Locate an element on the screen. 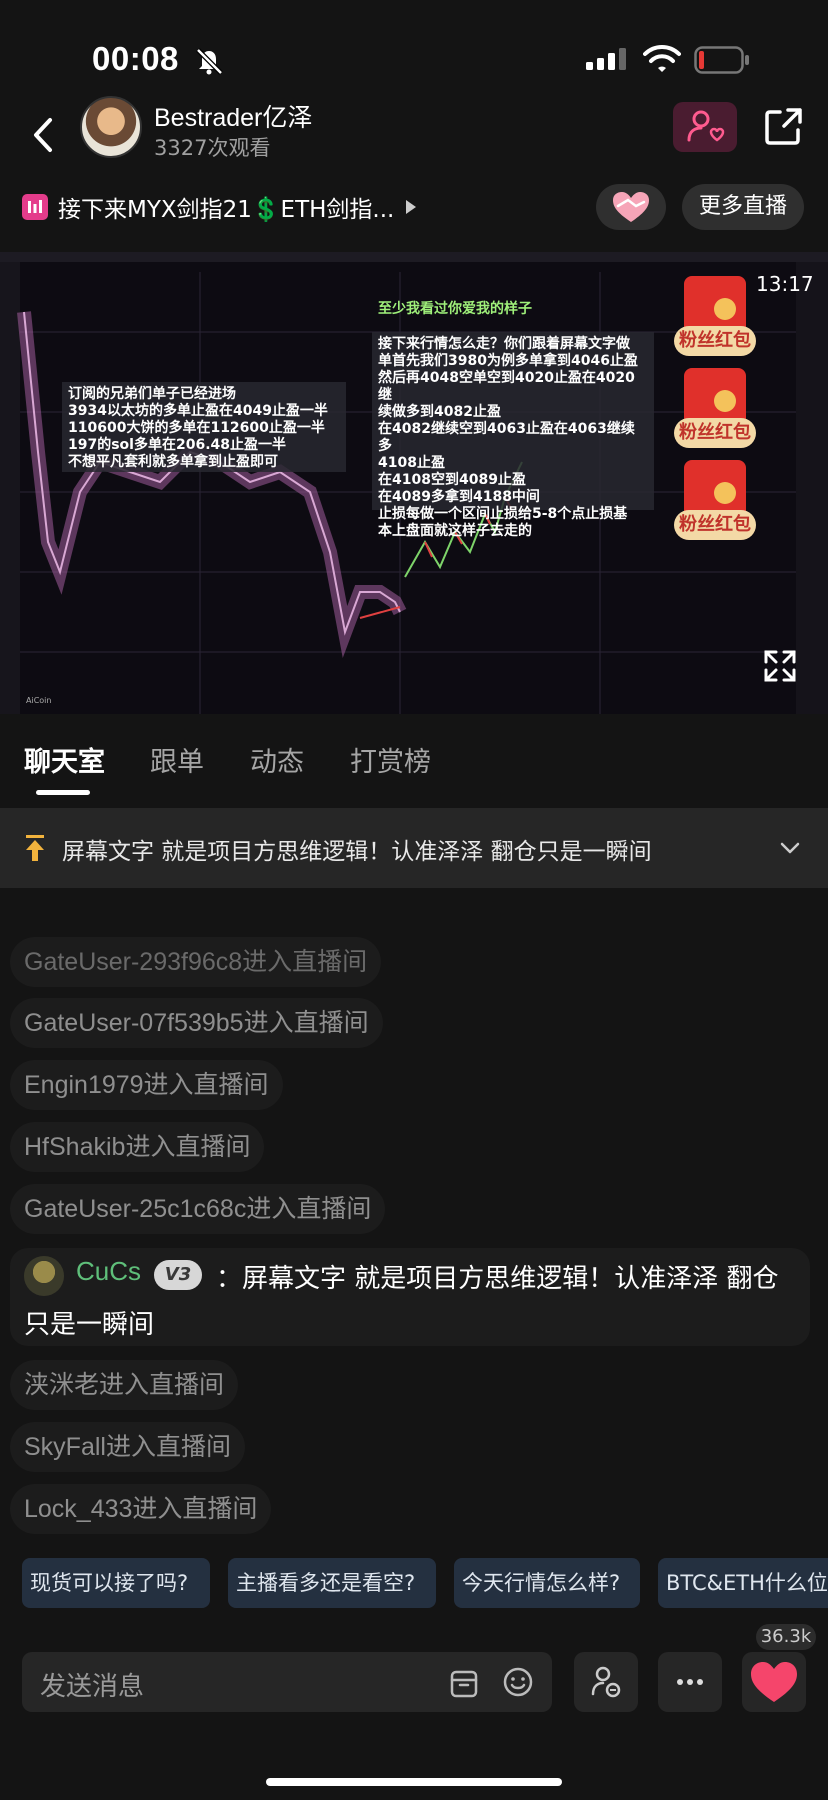 This screenshot has width=828, height=1800. heart-icon is located at coordinates (774, 1682).